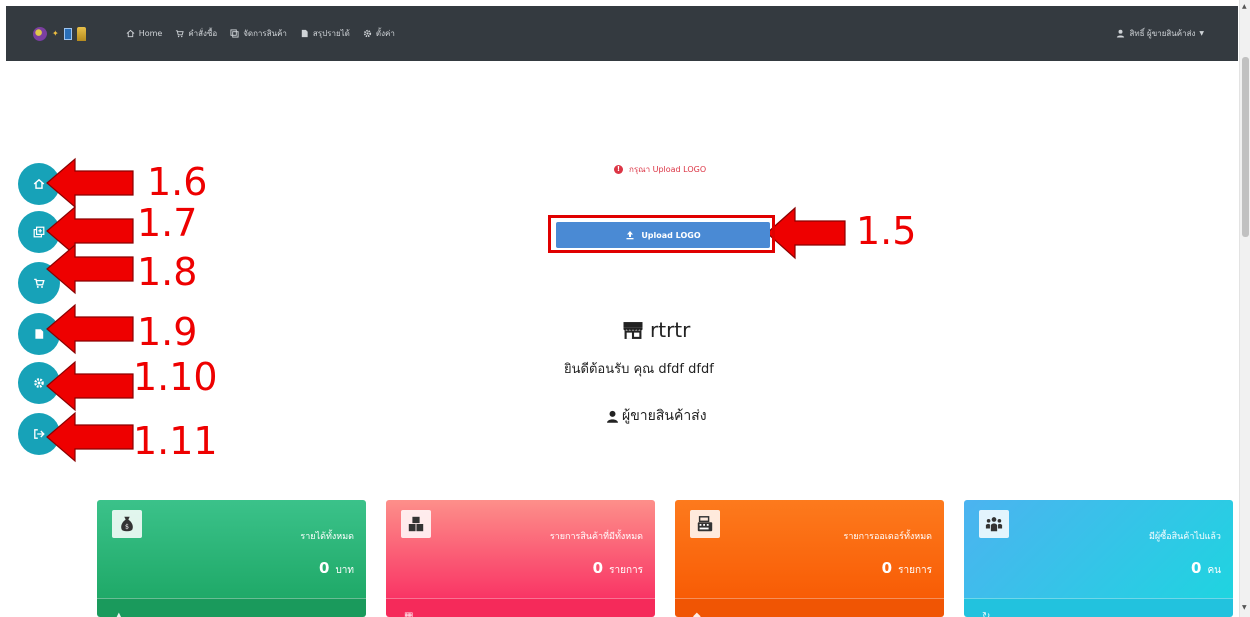  I want to click on money-bag-icon: $, so click(127, 524).